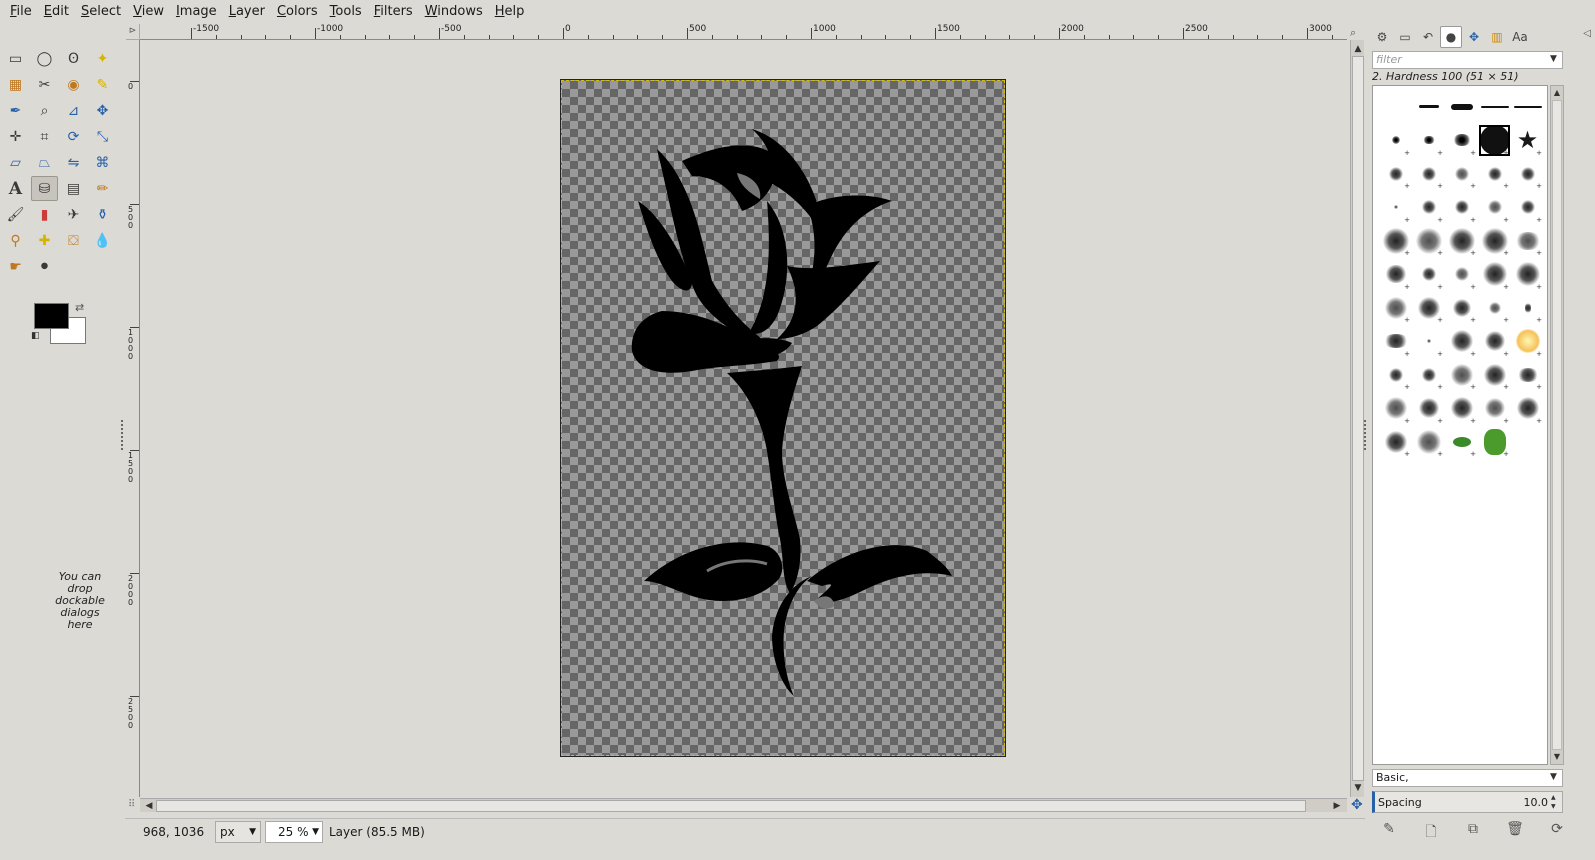 The image size is (1595, 860). I want to click on quick-mask-icon: ⠿, so click(131, 804).